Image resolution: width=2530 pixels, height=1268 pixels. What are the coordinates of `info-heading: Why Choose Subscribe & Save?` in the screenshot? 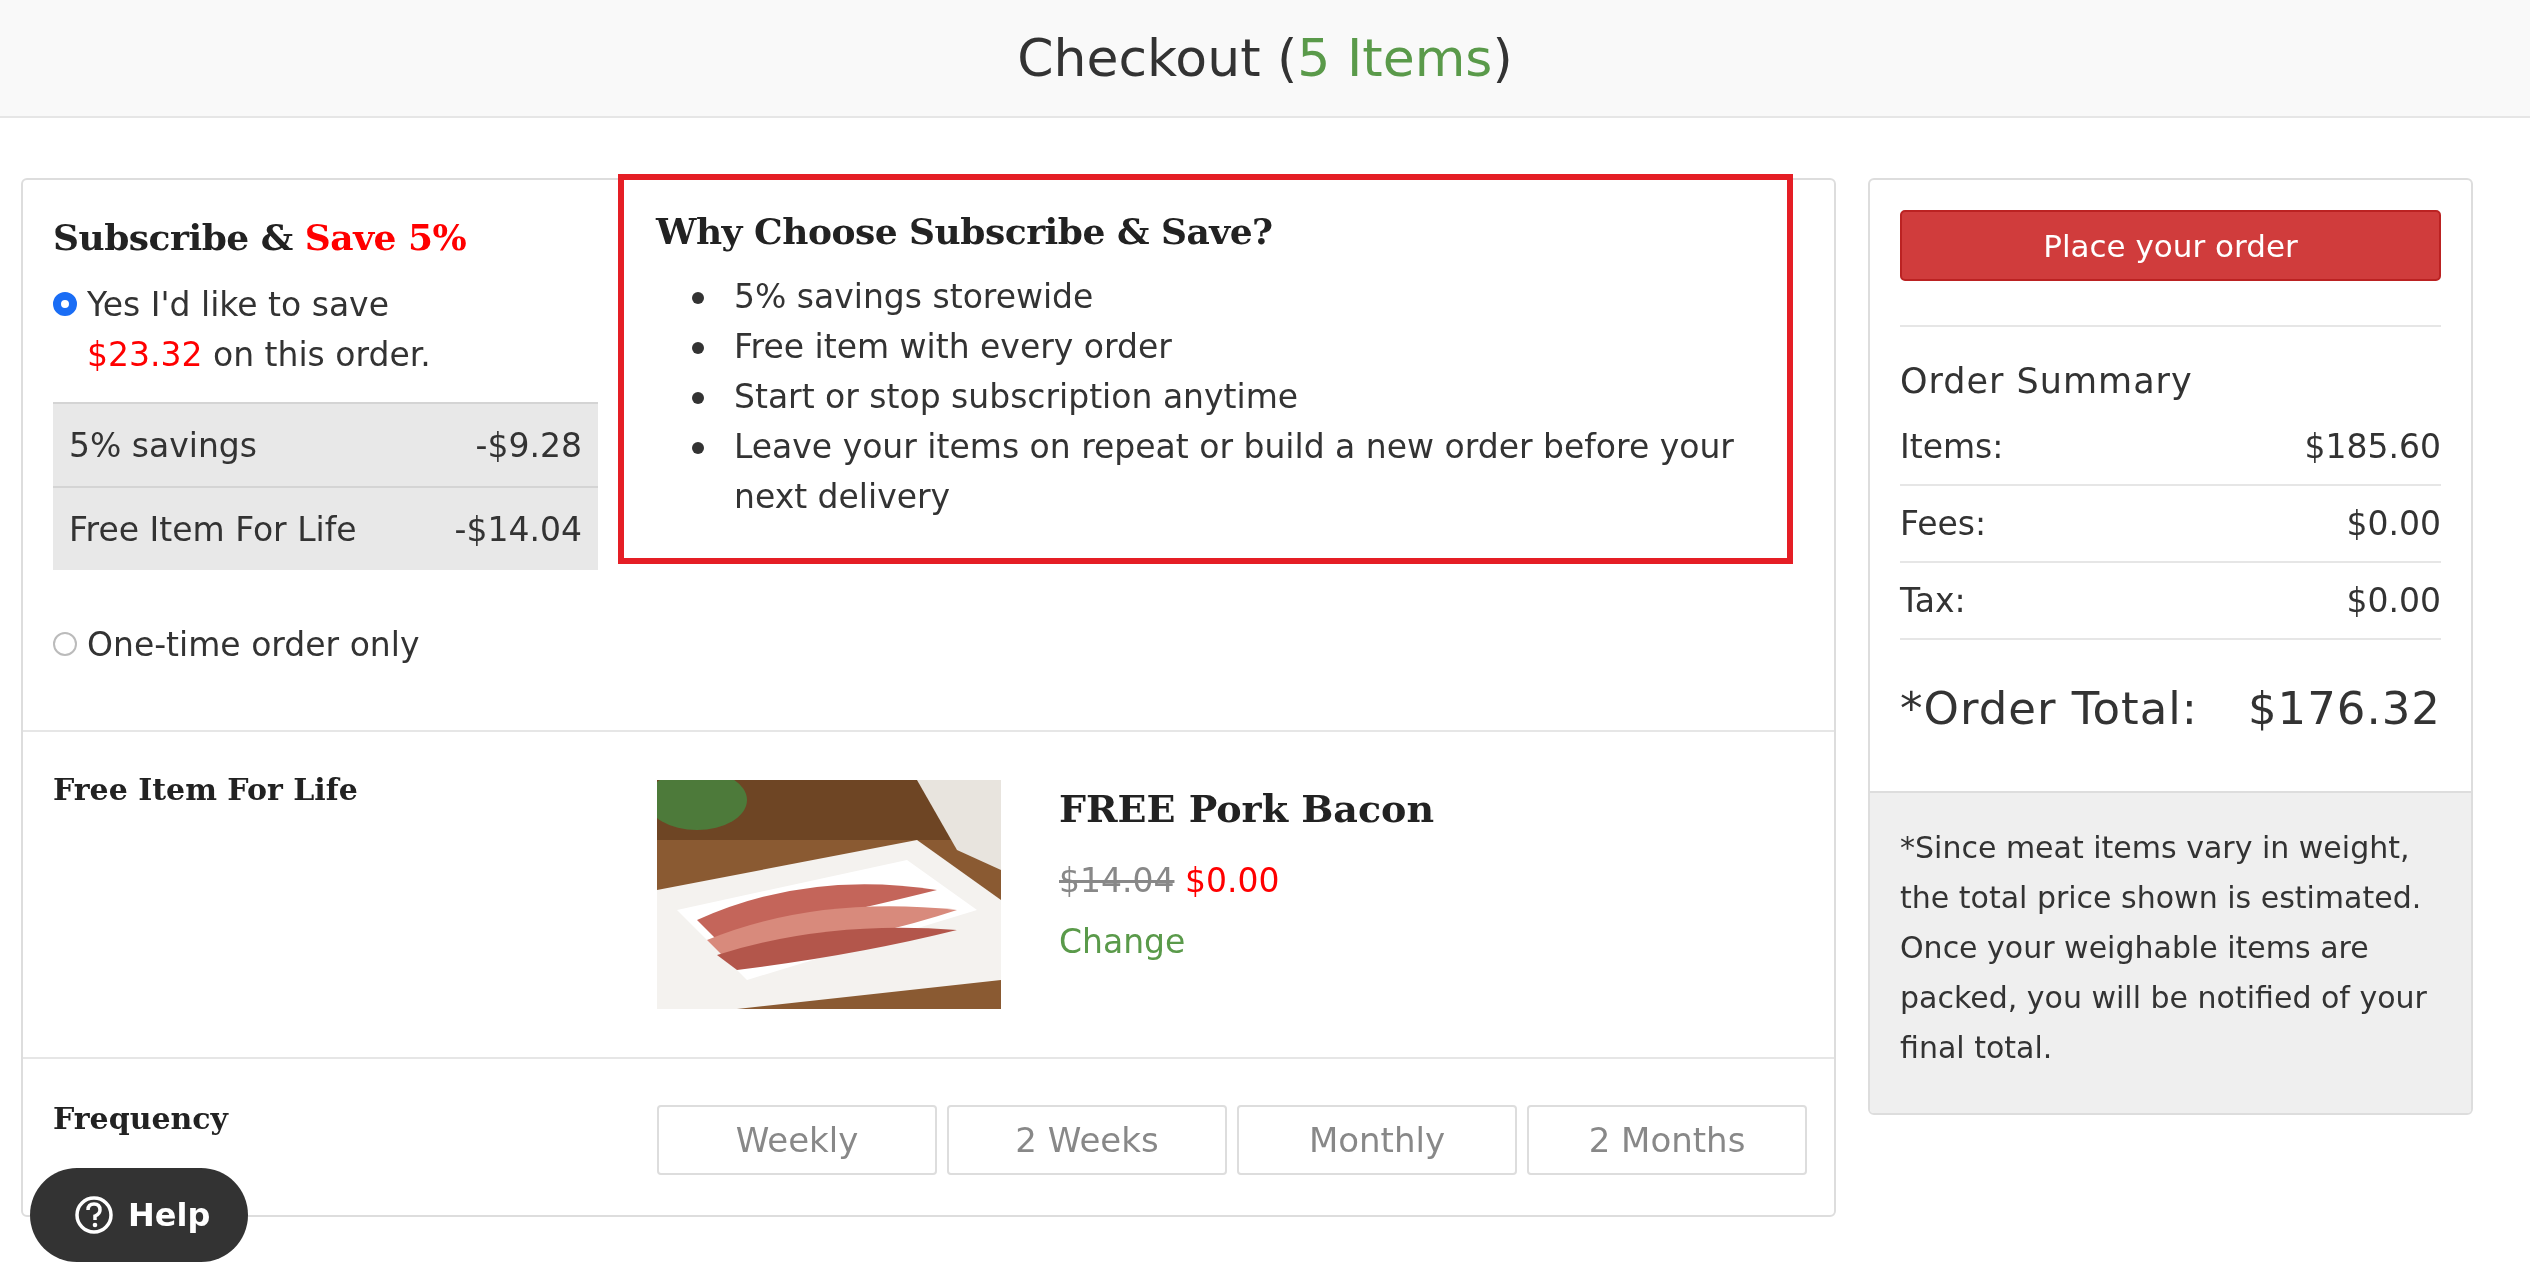 It's located at (965, 231).